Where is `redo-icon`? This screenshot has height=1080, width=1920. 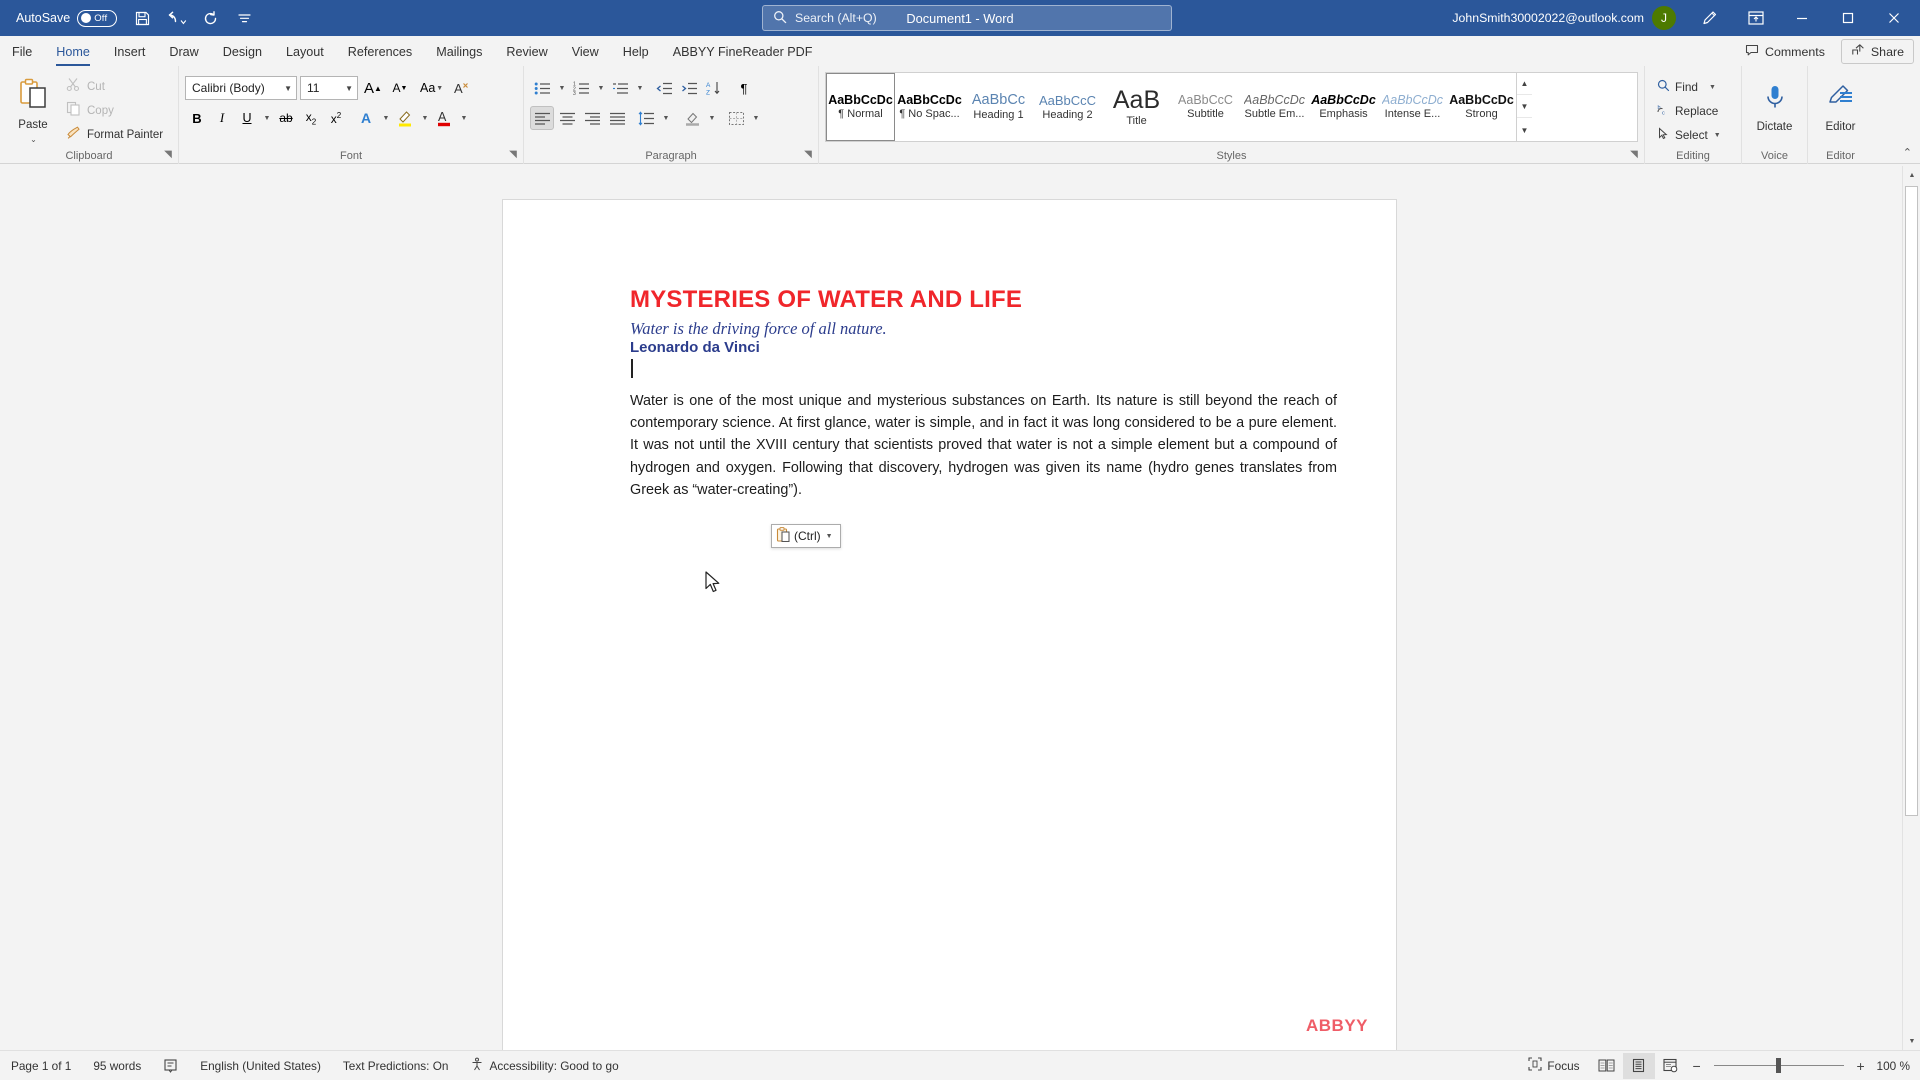 redo-icon is located at coordinates (210, 18).